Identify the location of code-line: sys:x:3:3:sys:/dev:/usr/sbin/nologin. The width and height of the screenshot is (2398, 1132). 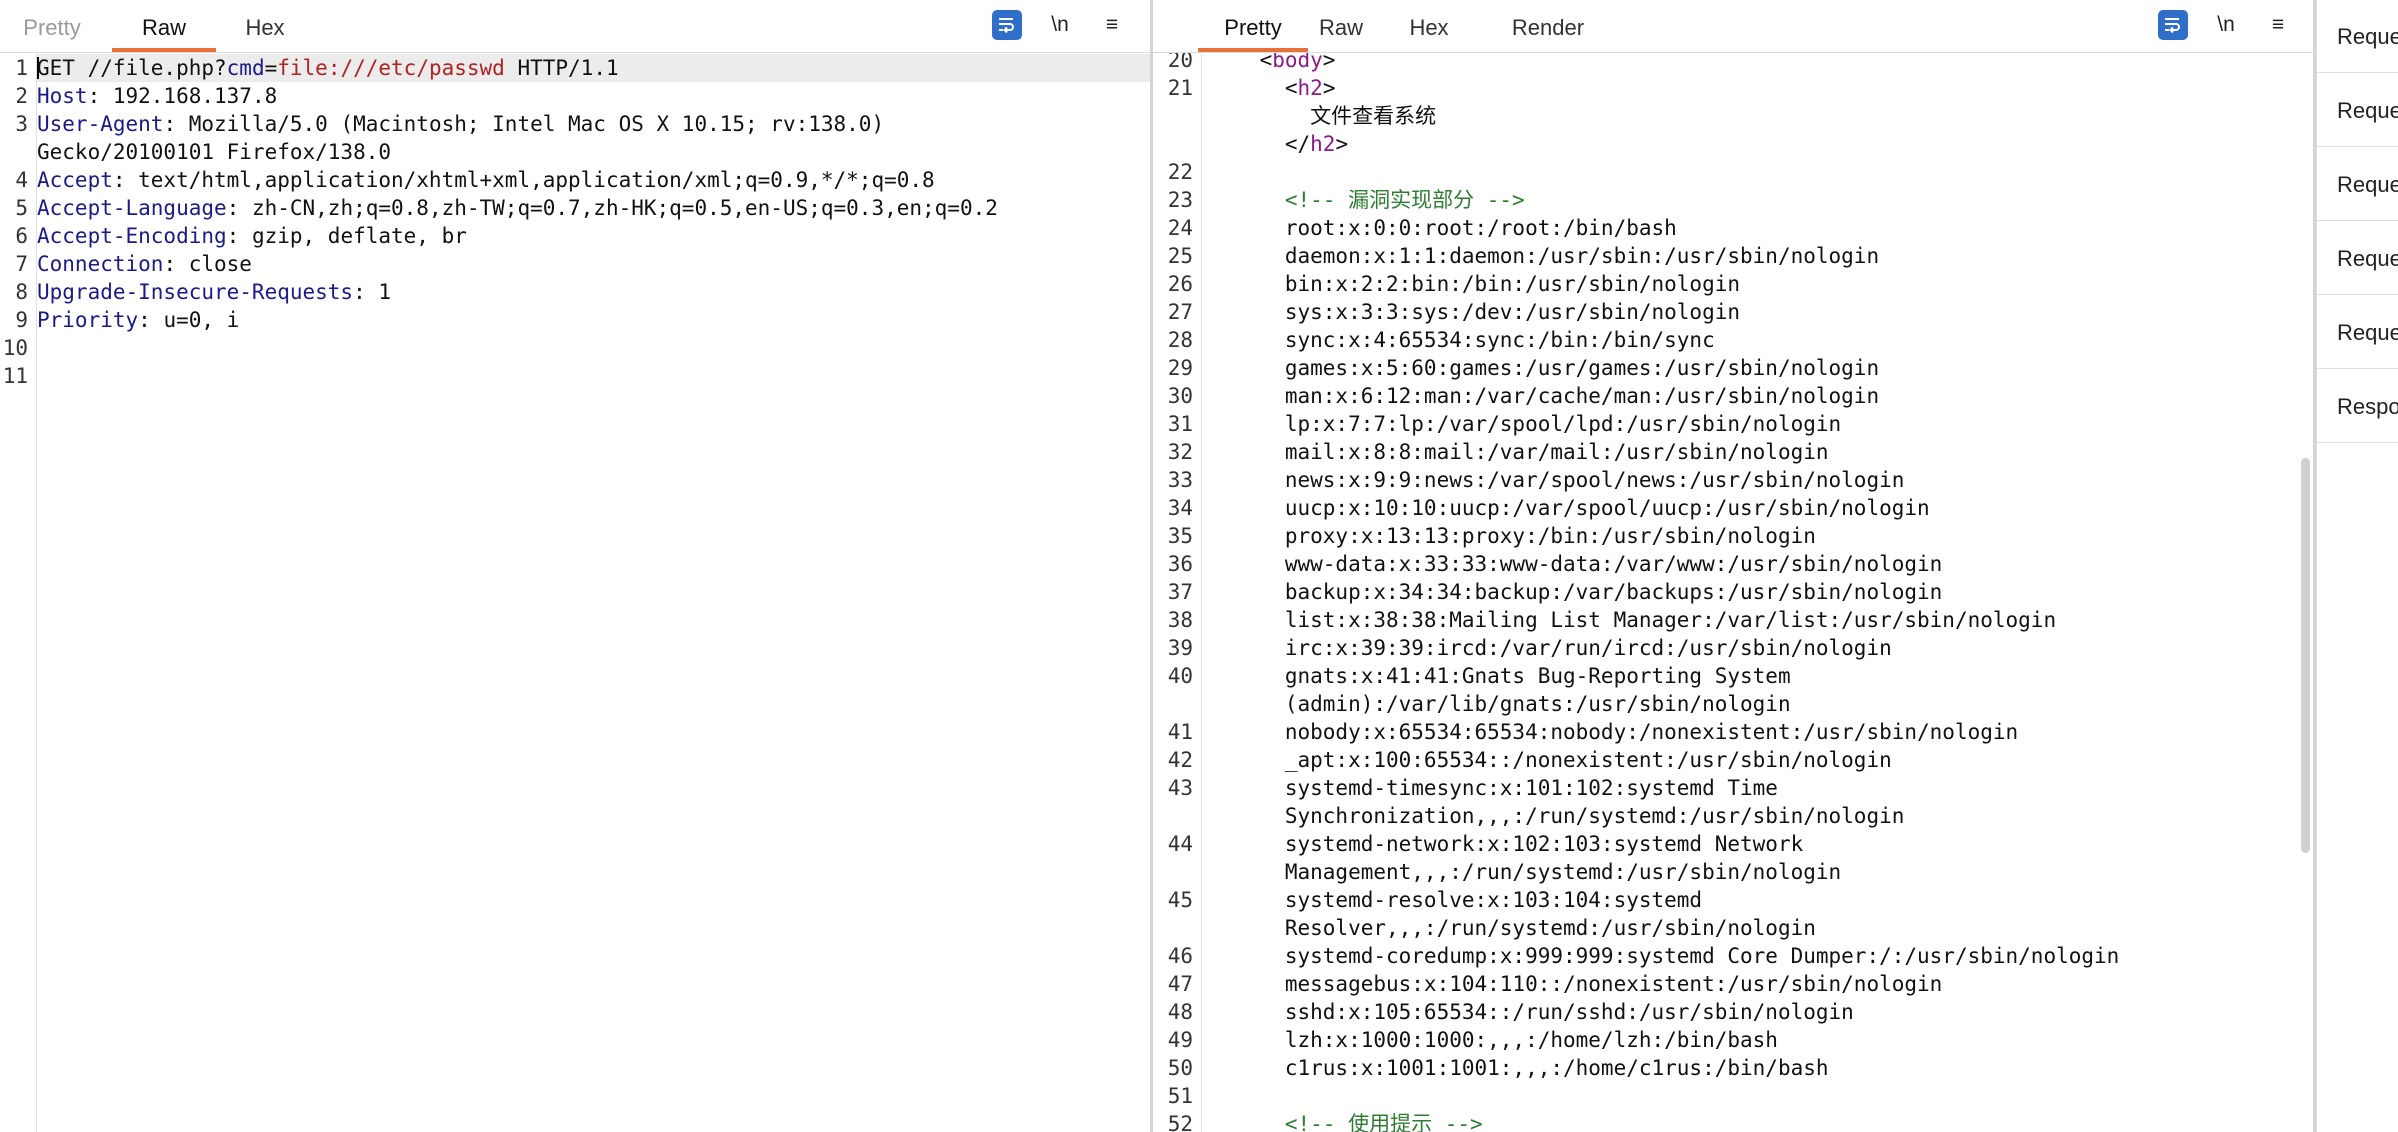
(1762, 312).